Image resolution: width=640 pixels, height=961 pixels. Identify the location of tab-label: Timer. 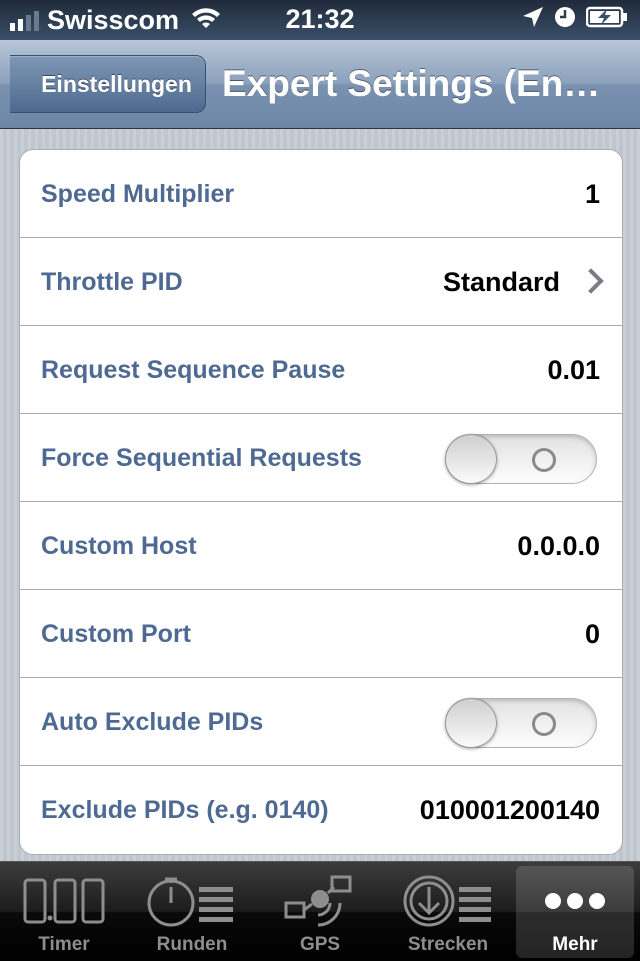
(64, 944).